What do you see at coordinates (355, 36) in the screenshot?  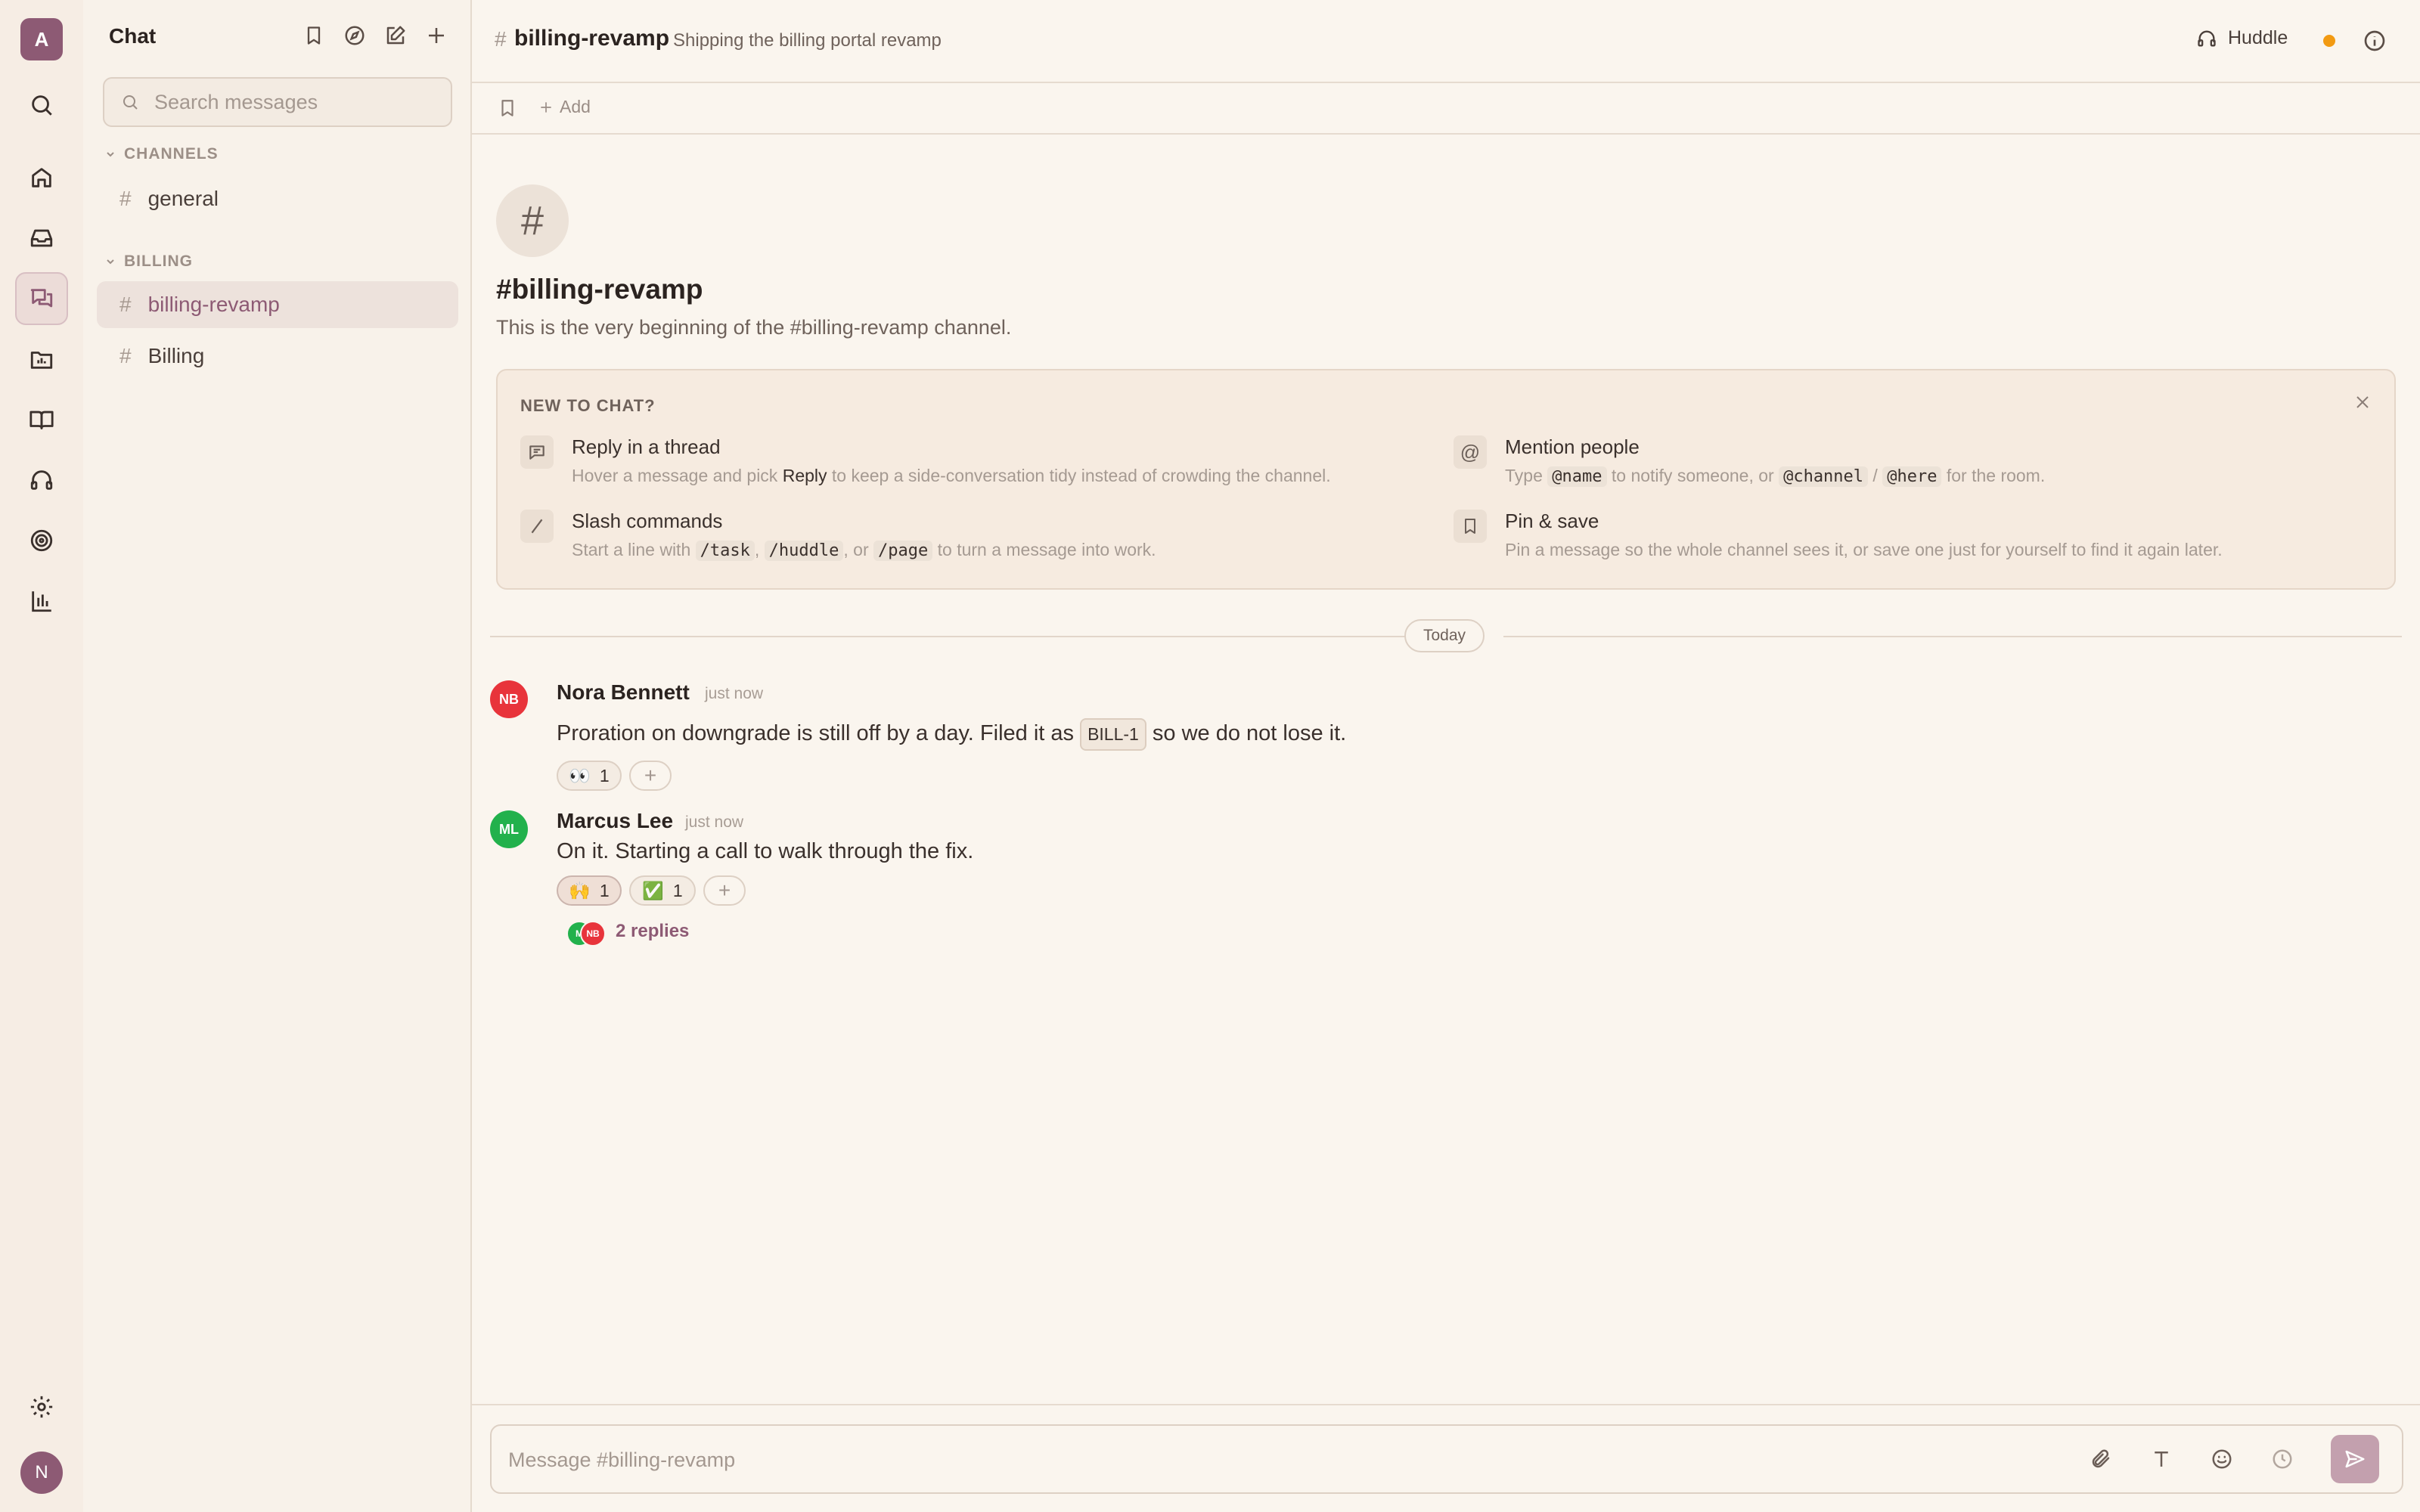 I see `compass-icon` at bounding box center [355, 36].